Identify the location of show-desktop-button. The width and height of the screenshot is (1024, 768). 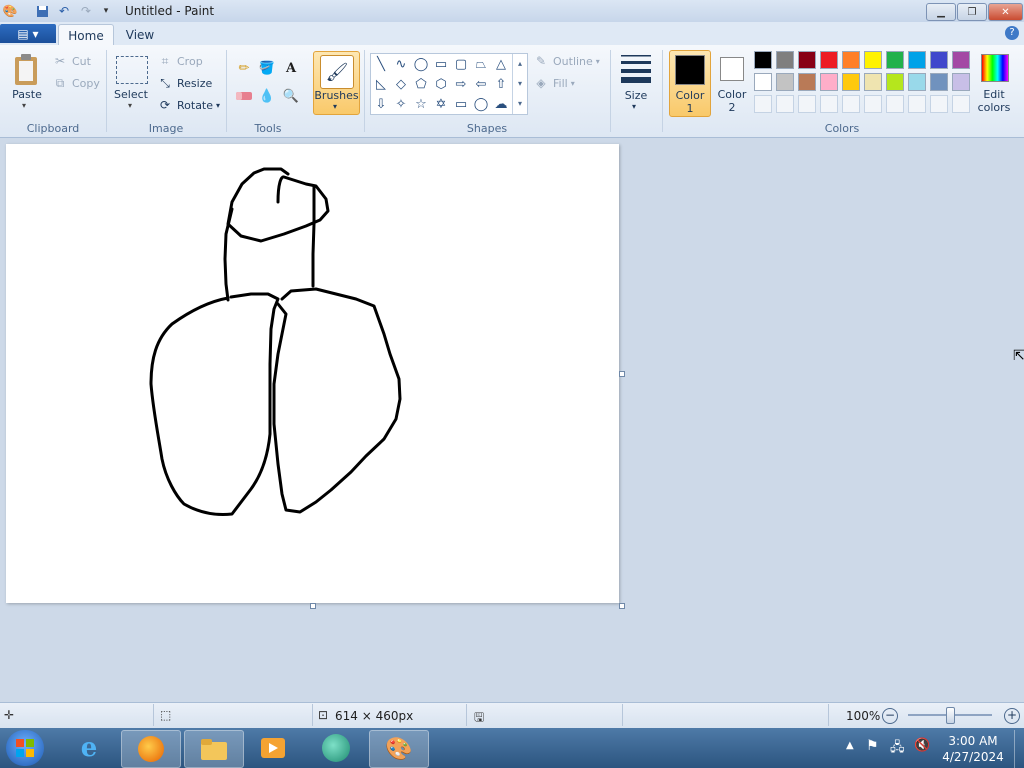
(1019, 749).